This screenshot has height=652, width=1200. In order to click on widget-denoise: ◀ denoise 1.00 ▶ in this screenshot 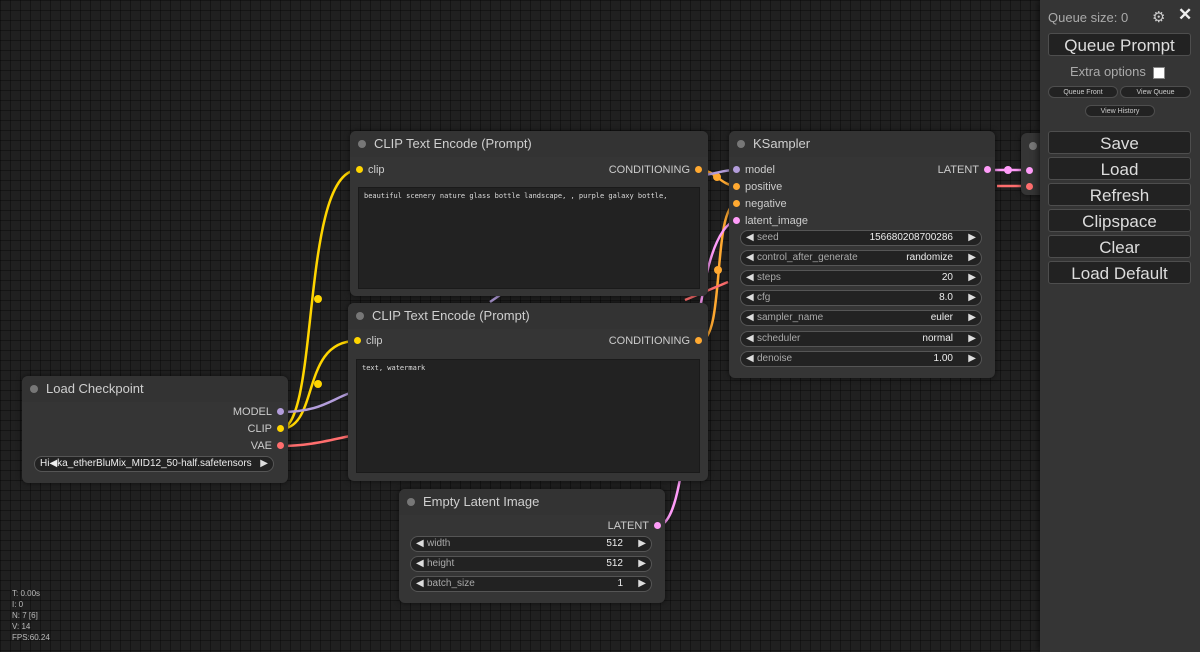, I will do `click(861, 359)`.